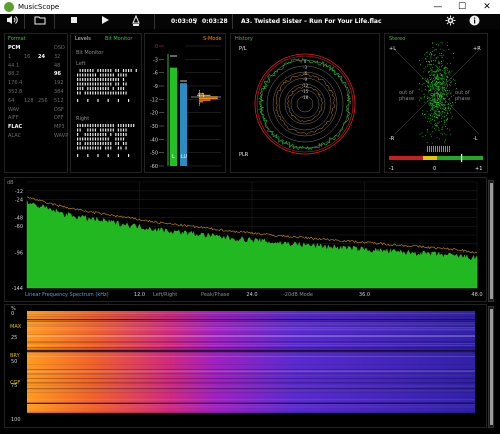 This screenshot has height=434, width=500. Describe the element at coordinates (36, 101) in the screenshot. I see `format-row: 64 128 256 512` at that location.